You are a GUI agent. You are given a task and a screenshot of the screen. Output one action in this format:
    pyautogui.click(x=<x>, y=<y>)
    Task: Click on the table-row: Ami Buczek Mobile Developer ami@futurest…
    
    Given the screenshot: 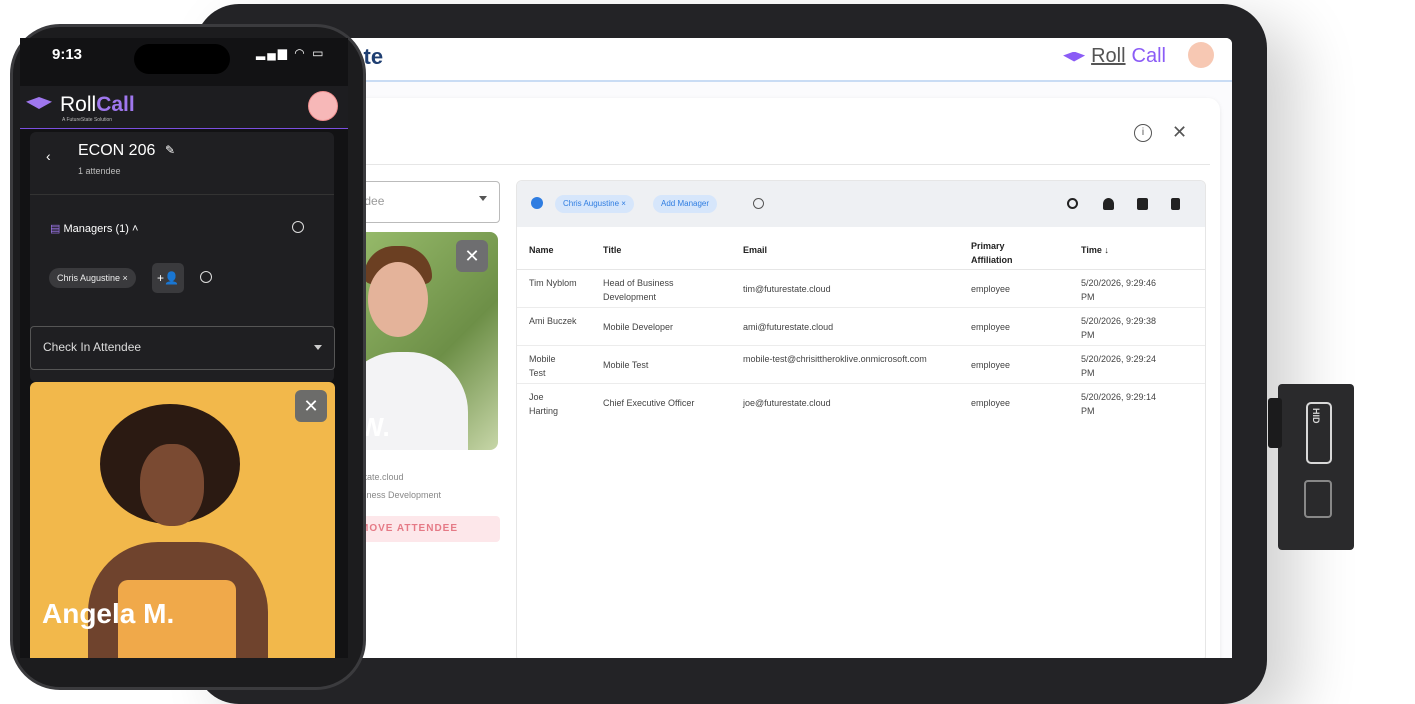 What is the action you would take?
    pyautogui.click(x=861, y=327)
    